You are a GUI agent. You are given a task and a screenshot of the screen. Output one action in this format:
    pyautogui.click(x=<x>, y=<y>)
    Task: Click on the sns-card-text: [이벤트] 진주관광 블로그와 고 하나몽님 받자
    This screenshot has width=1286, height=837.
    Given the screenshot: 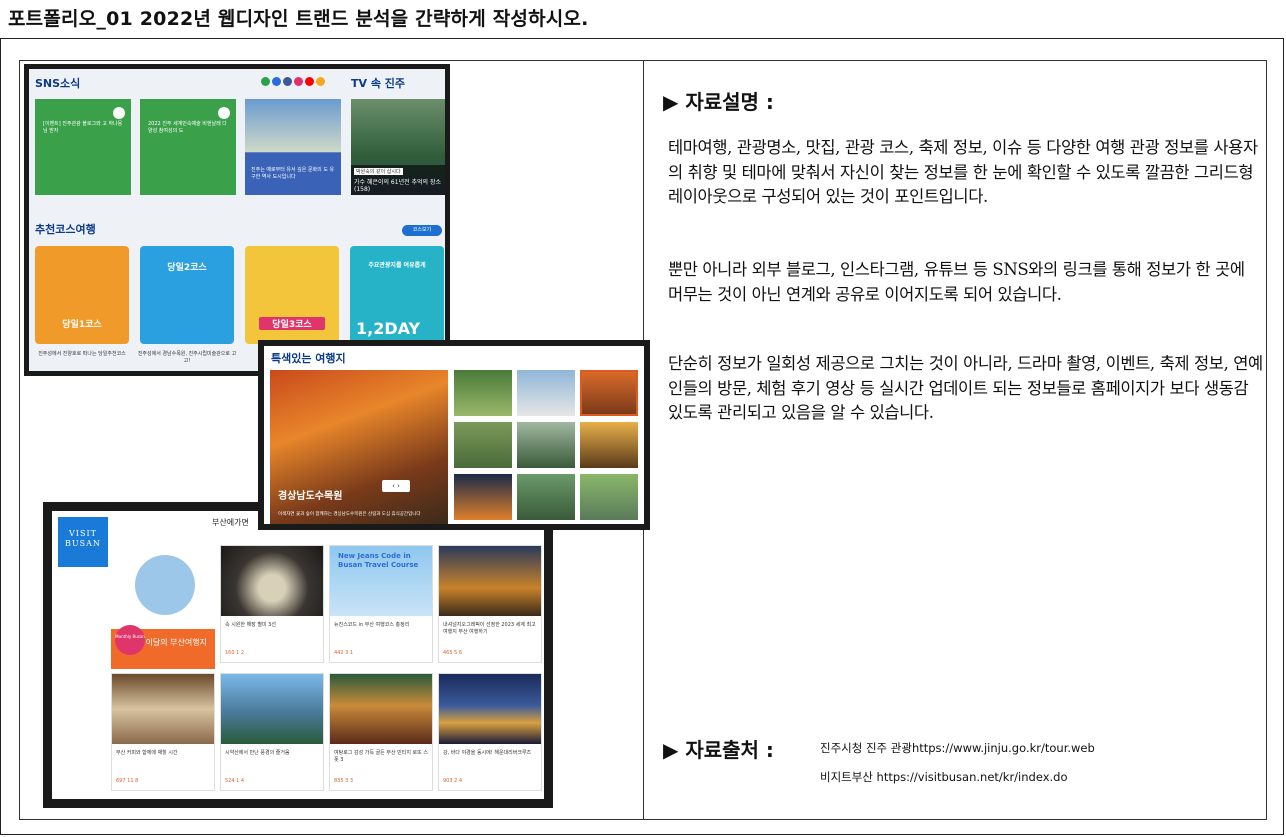 What is the action you would take?
    pyautogui.click(x=83, y=127)
    